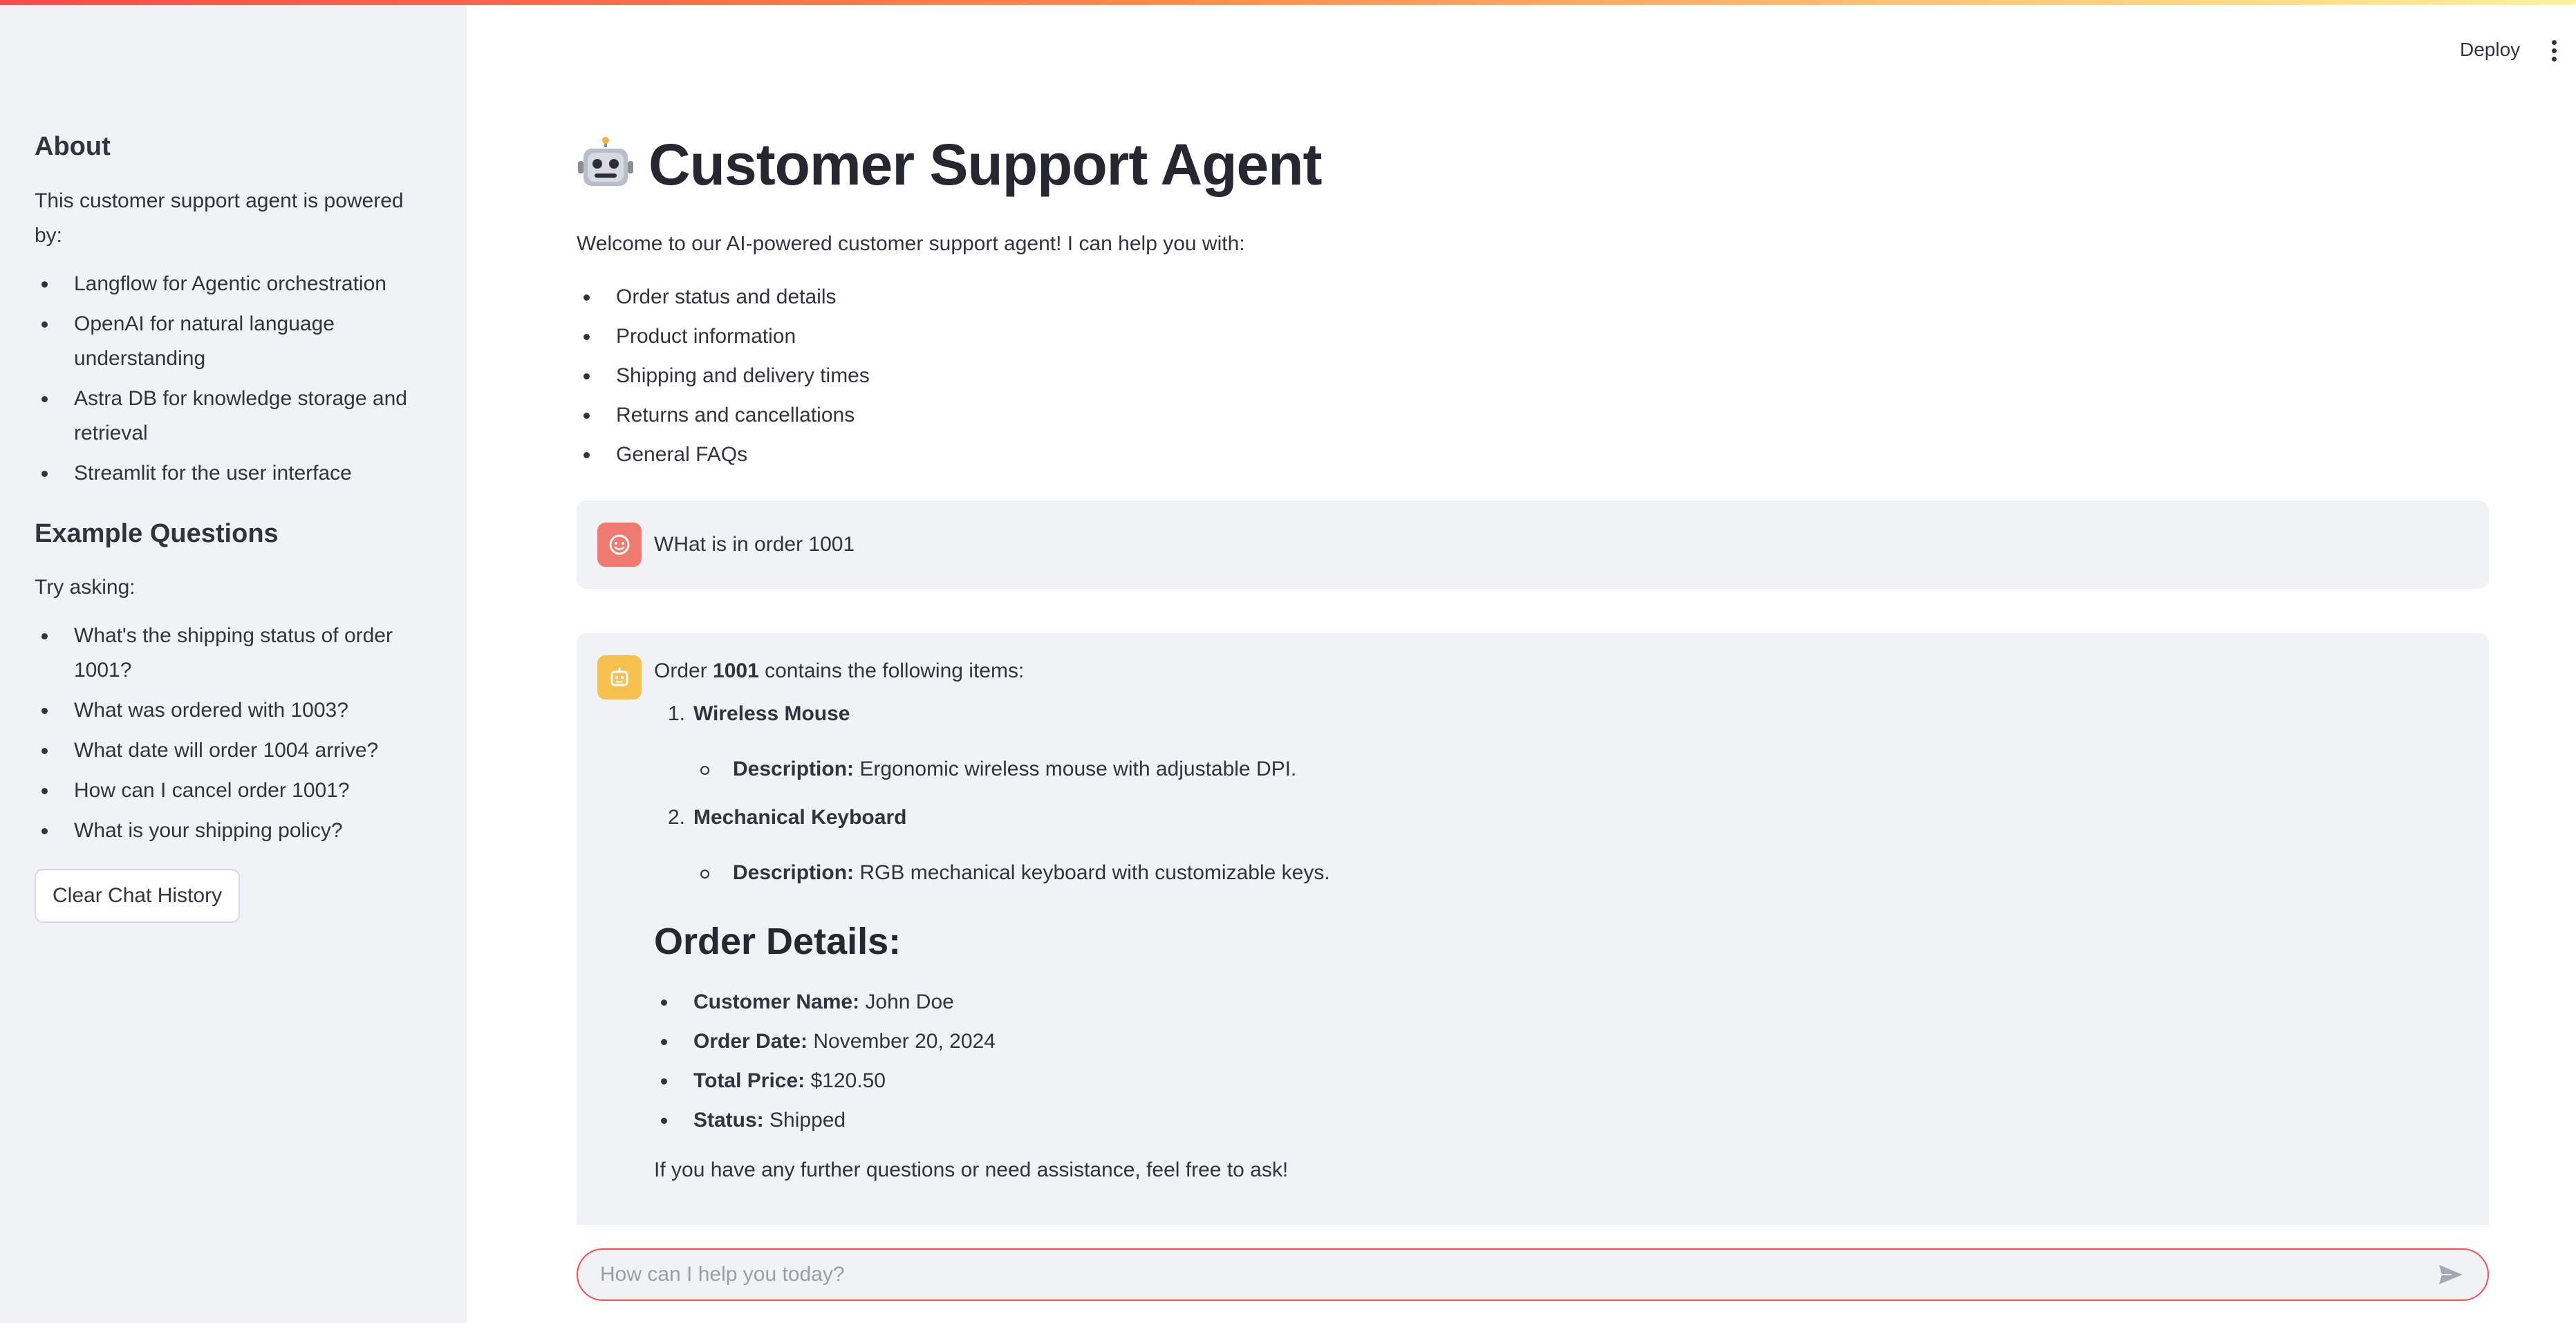  Describe the element at coordinates (1288, 2) in the screenshot. I see `top-decoration-strip` at that location.